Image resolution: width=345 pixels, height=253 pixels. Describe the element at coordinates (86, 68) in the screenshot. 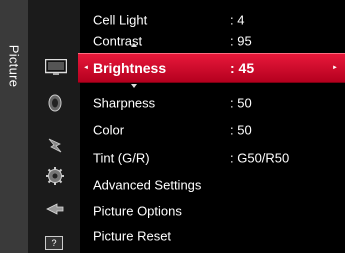

I see `left-arrow-icon: ◄` at that location.